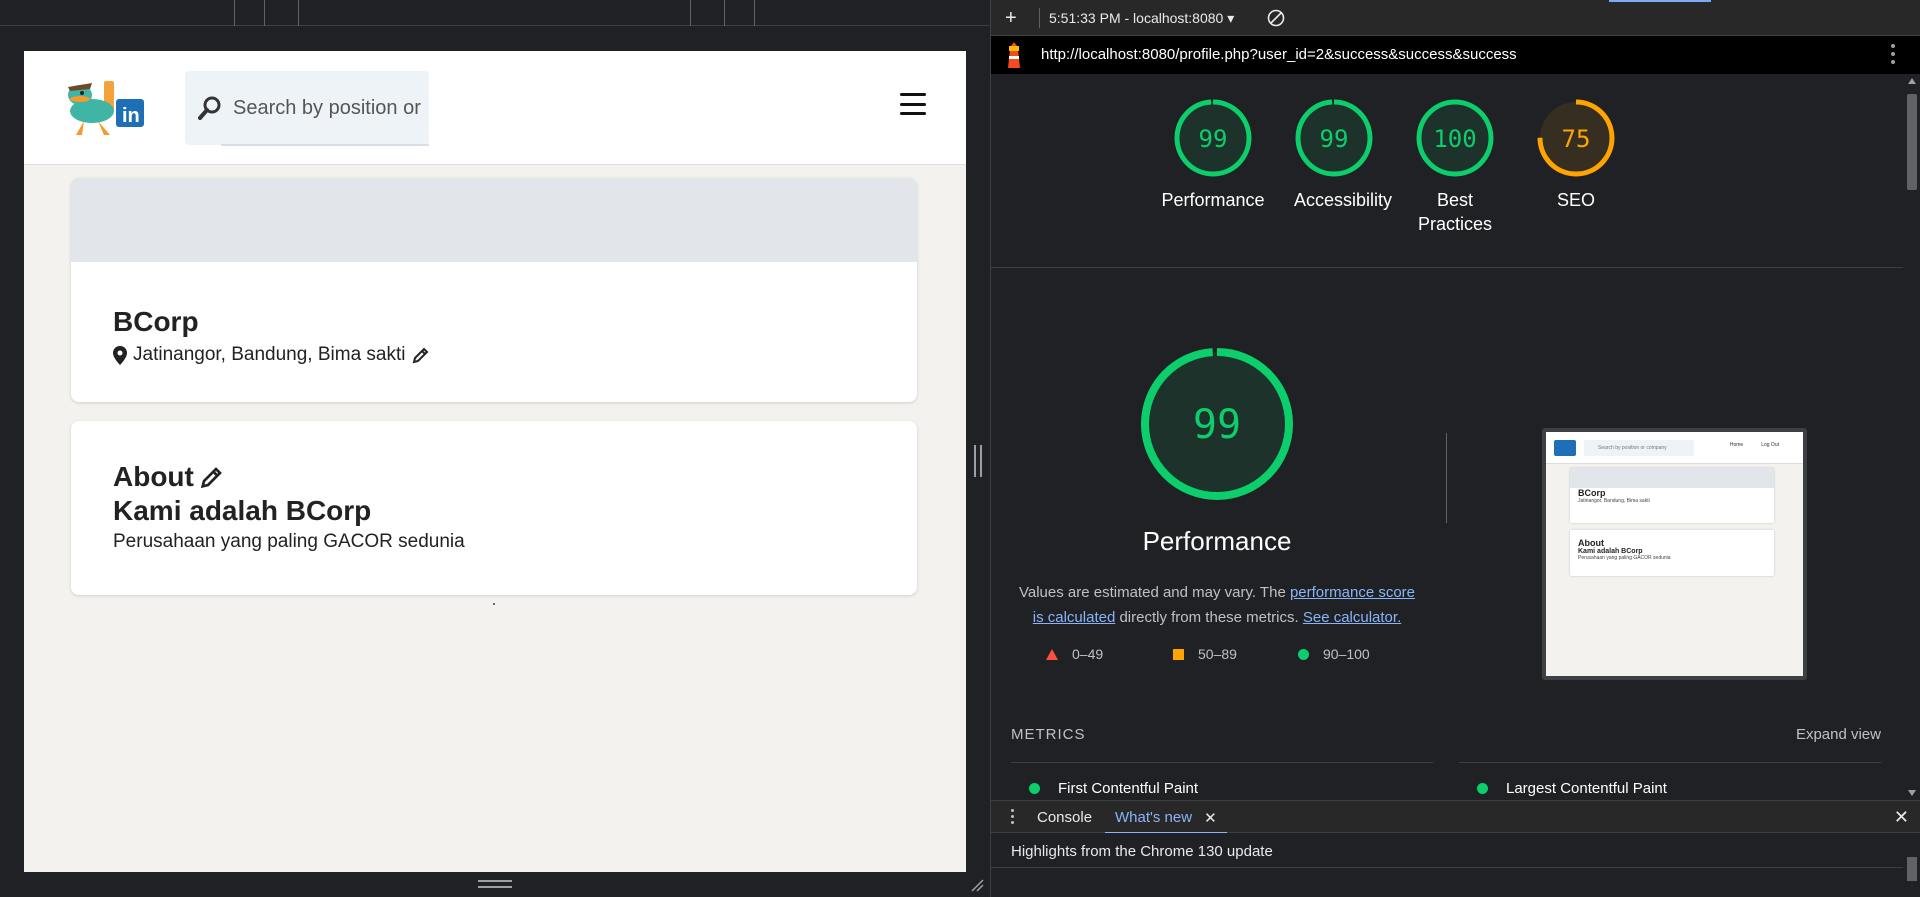 The height and width of the screenshot is (897, 1920). Describe the element at coordinates (110, 108) in the screenshot. I see `site-logo-icon: in` at that location.